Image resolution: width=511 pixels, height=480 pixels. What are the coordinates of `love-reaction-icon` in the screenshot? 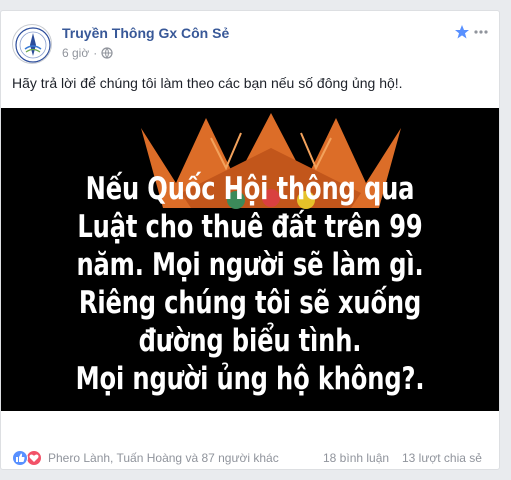 It's located at (34, 458).